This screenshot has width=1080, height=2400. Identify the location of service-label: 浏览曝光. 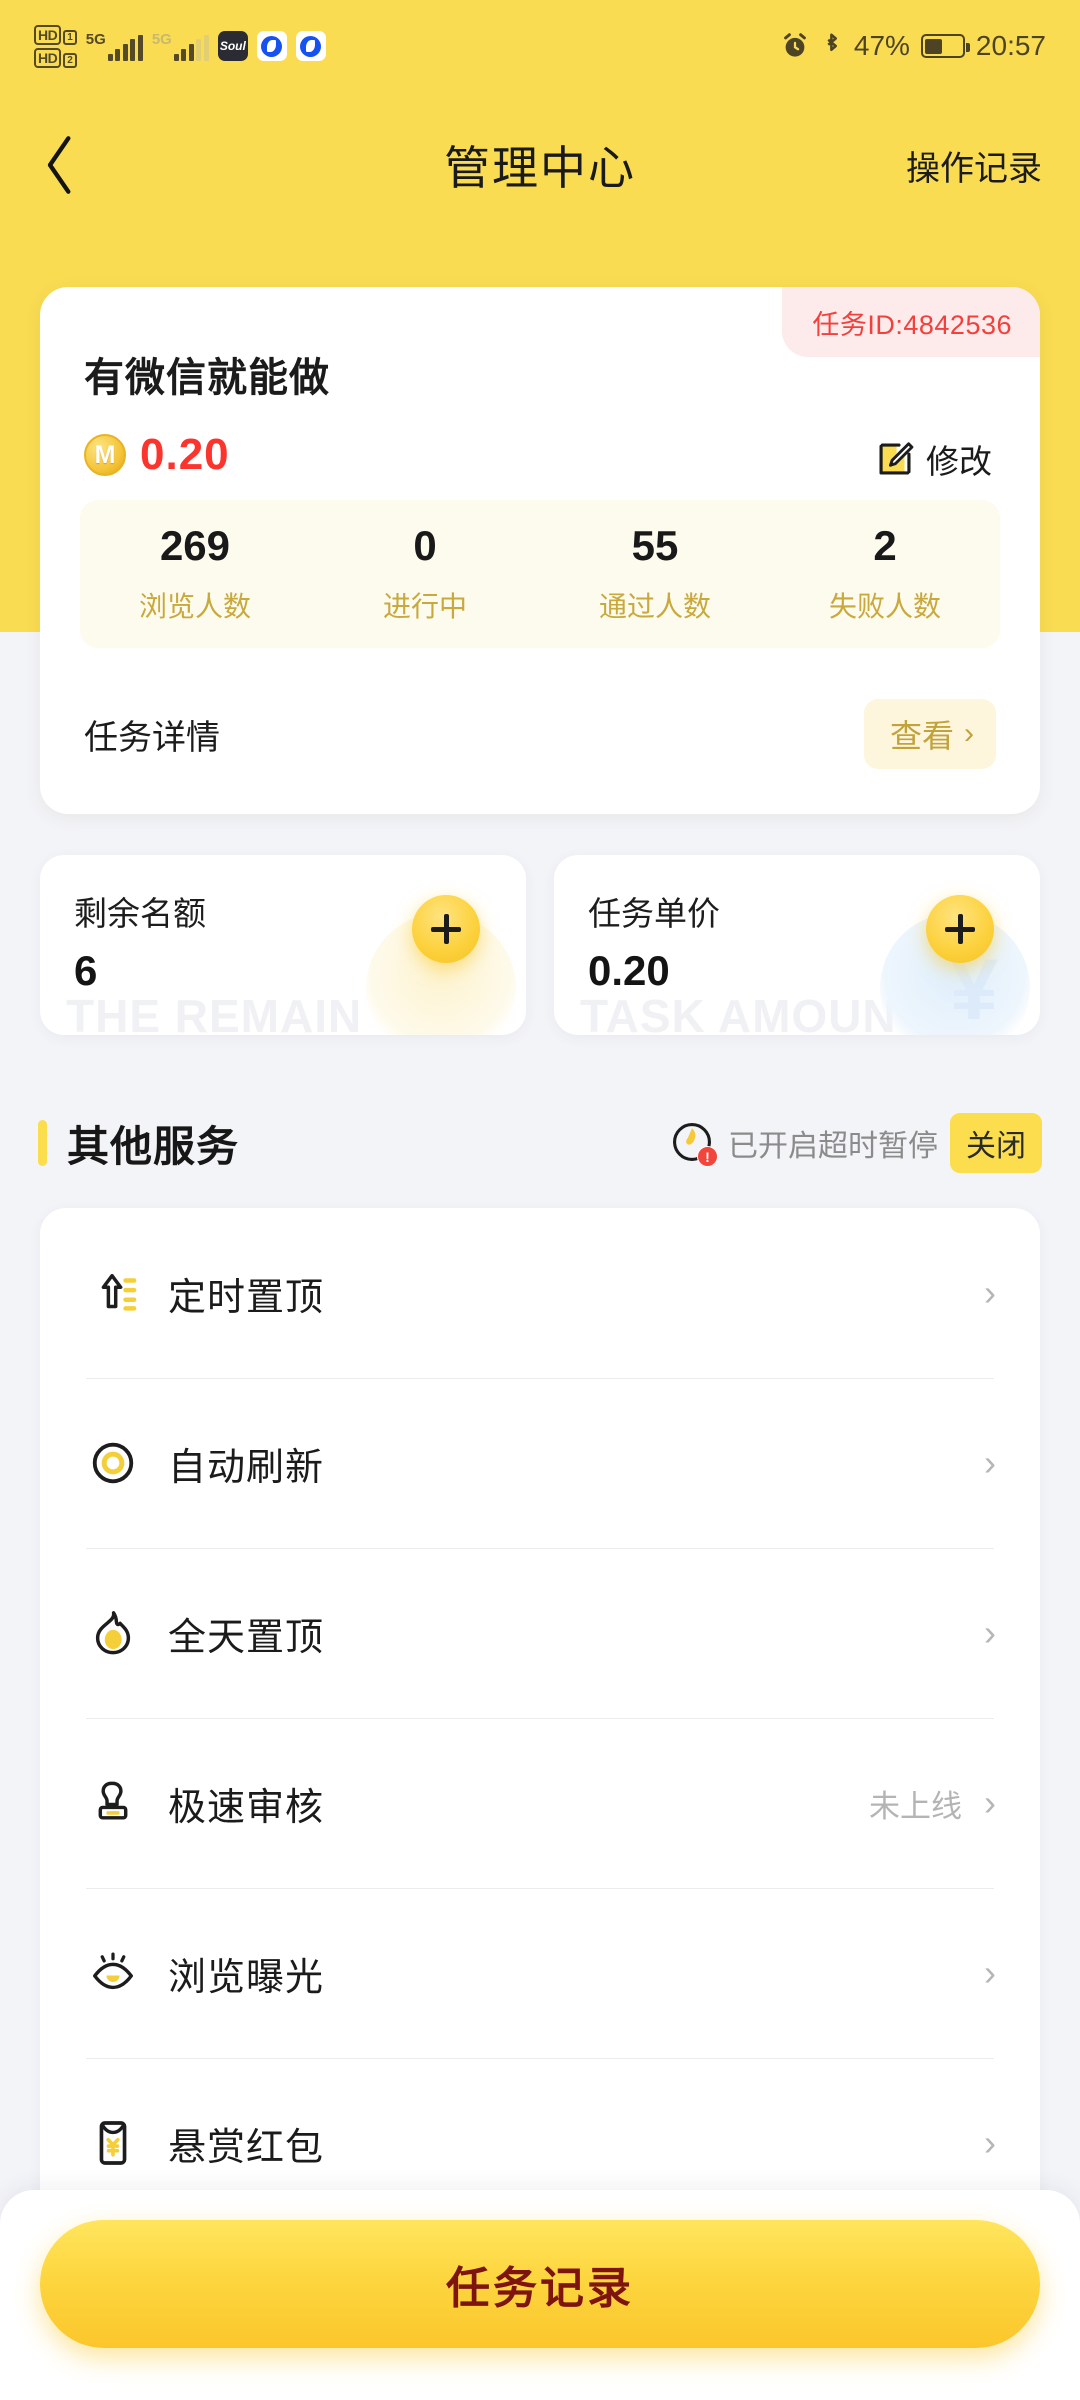
(246, 1977).